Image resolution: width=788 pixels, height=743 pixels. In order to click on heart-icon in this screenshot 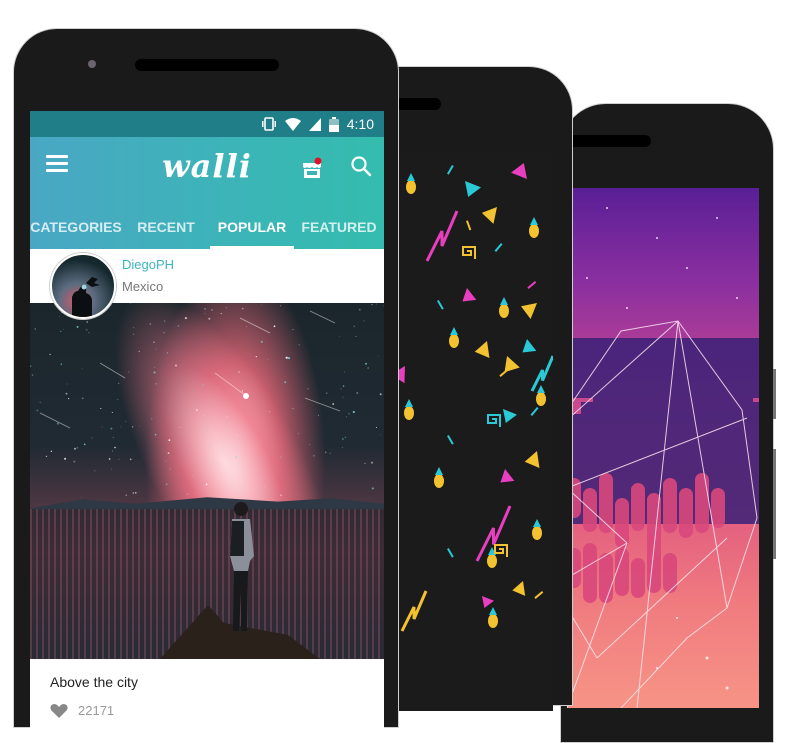, I will do `click(59, 711)`.